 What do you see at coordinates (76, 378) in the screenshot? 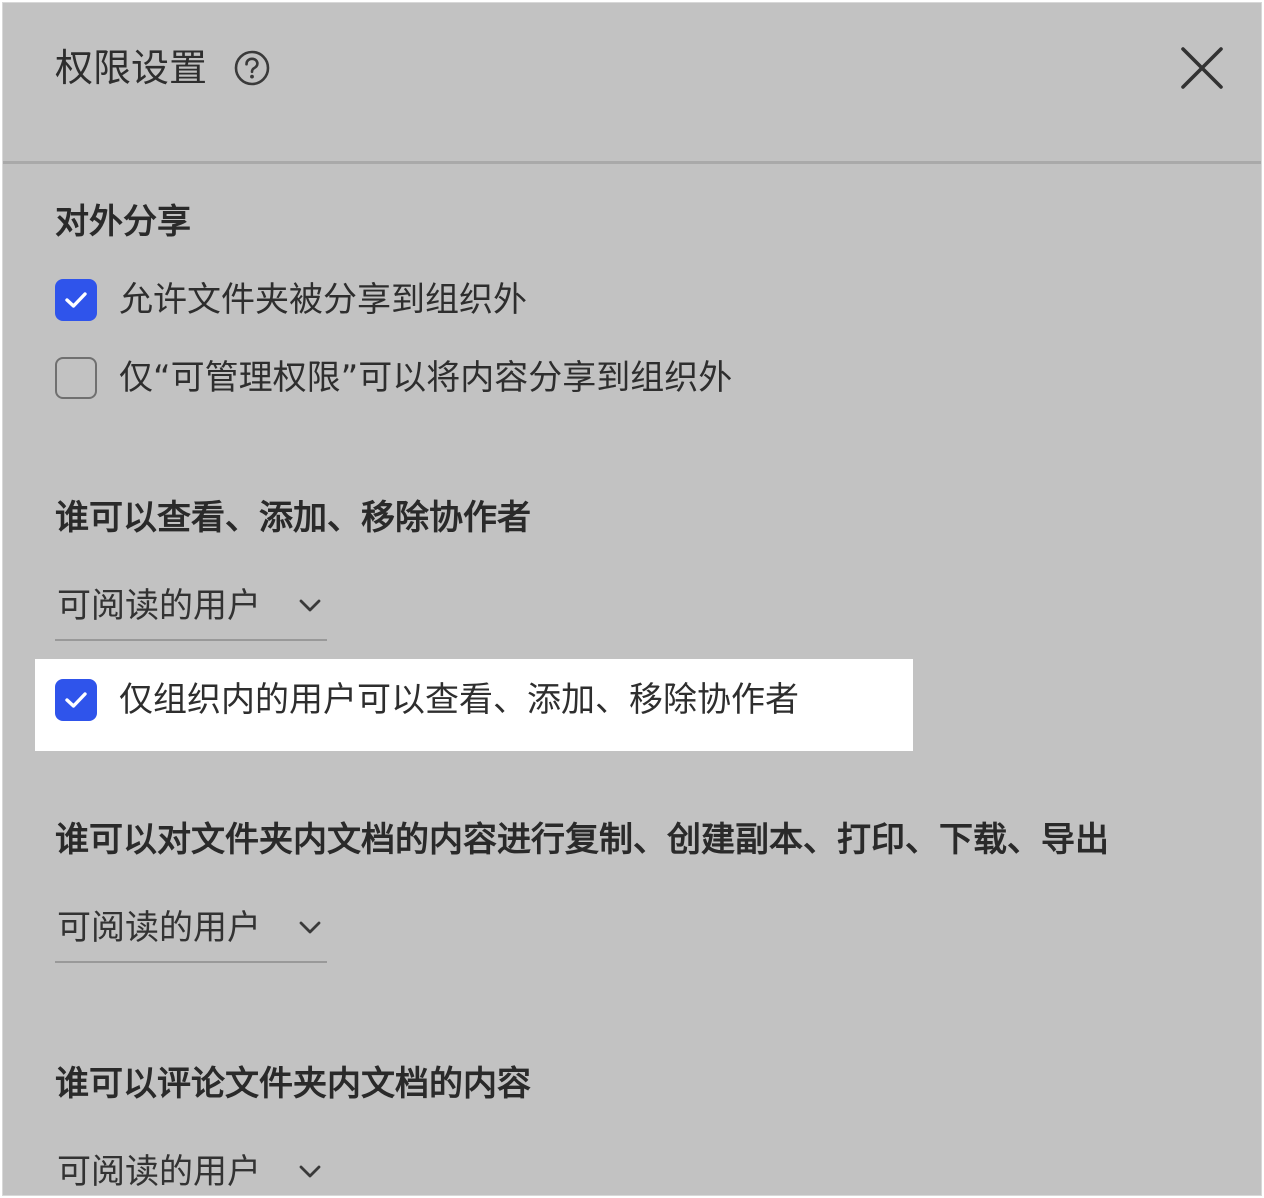
I see `manager-only-external-share-checkbox` at bounding box center [76, 378].